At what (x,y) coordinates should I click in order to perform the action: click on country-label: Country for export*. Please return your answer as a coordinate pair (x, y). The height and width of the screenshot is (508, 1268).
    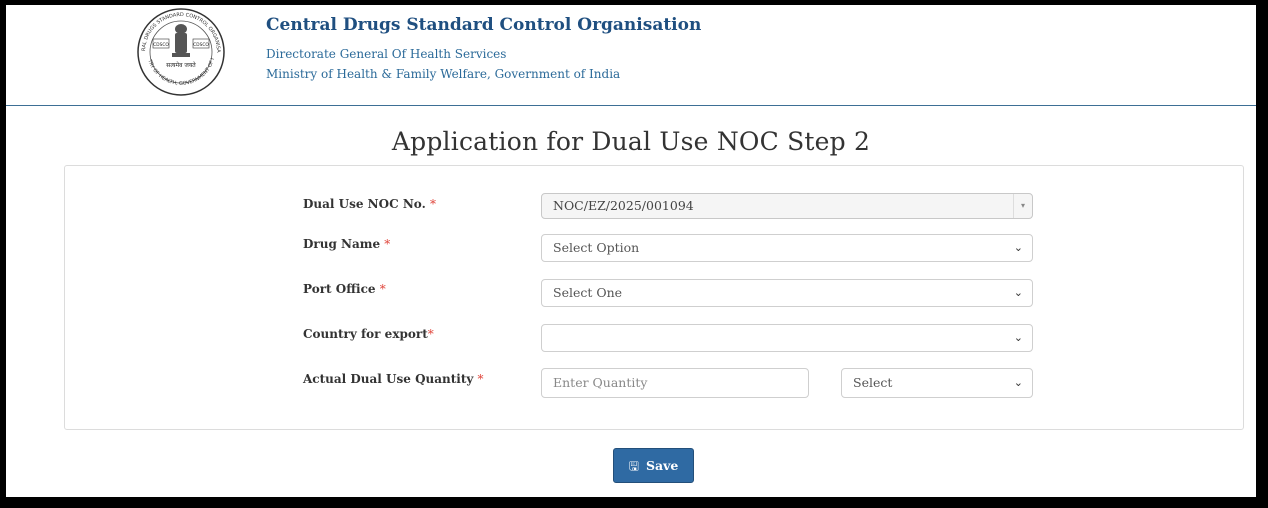
    Looking at the image, I should click on (368, 334).